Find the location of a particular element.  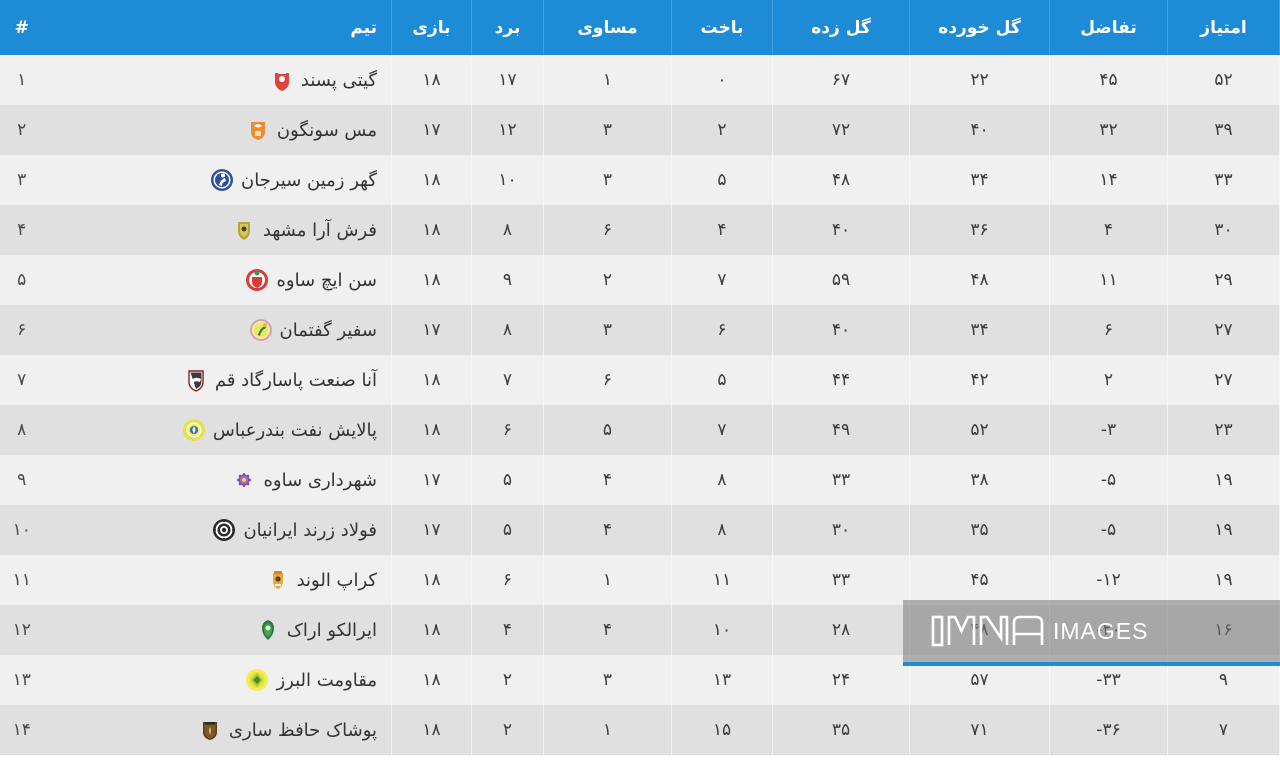

column-header-team: تیم is located at coordinates (217, 27).